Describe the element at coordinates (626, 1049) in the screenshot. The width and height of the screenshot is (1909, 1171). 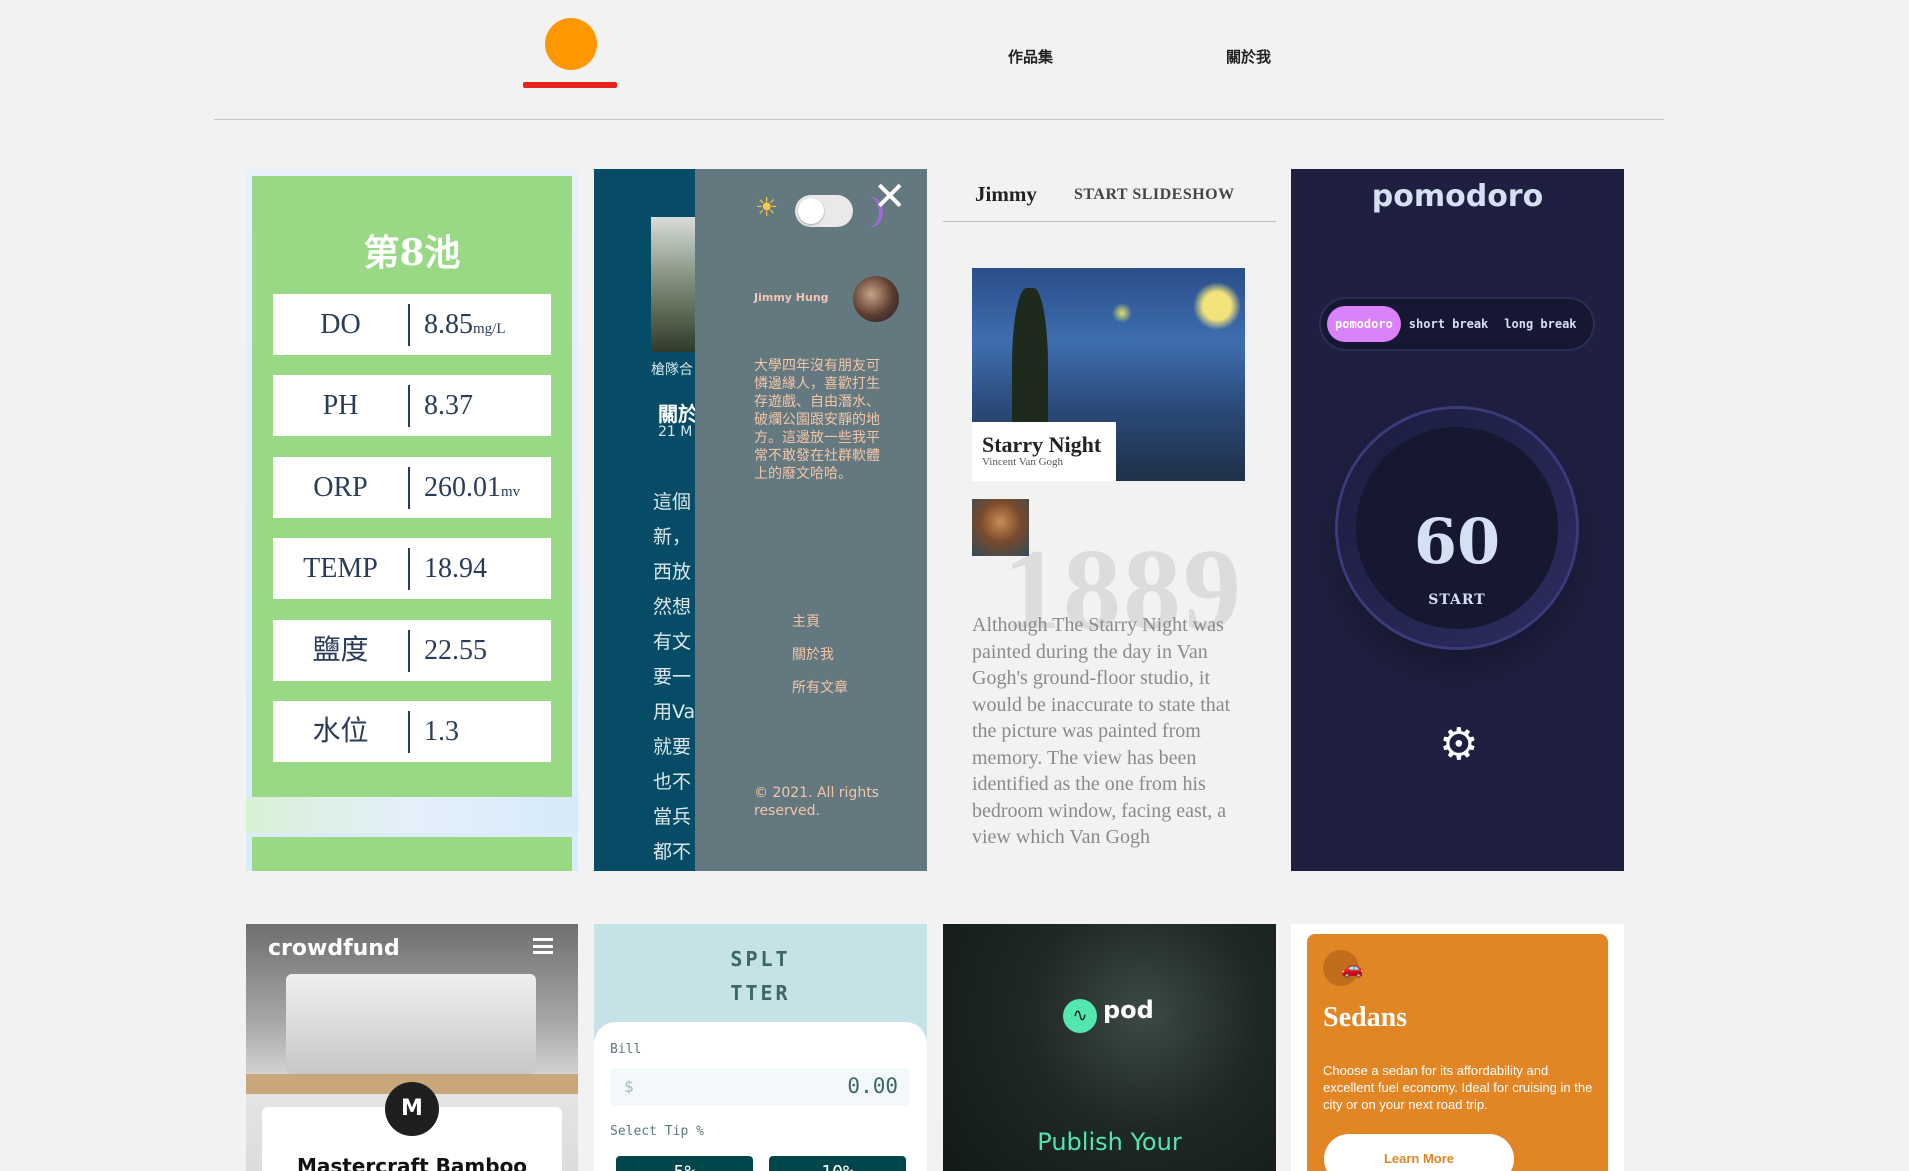
I see `bill-label: Bill` at that location.